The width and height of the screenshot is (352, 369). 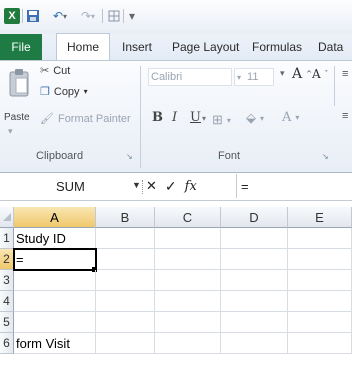 I want to click on save-button, so click(x=33, y=16).